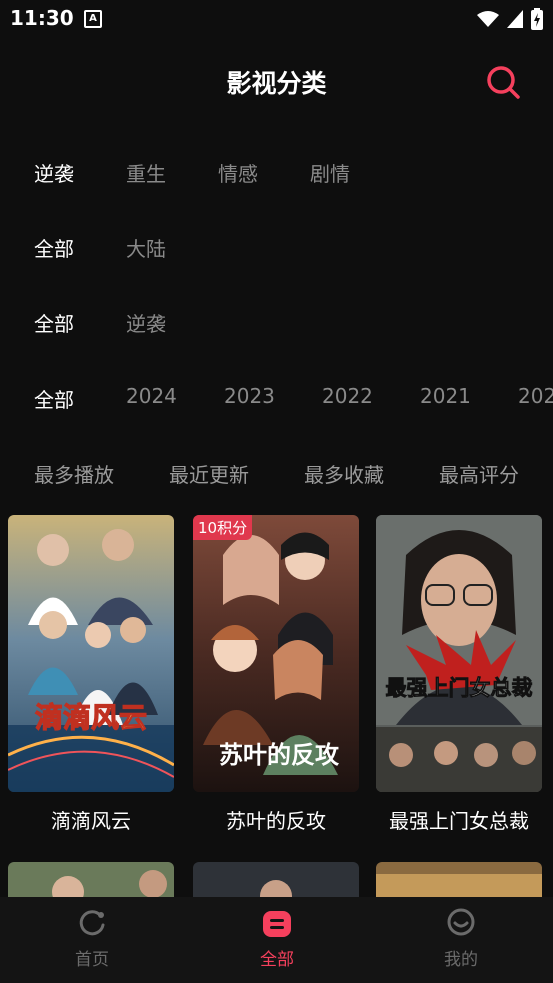  What do you see at coordinates (459, 688) in the screenshot?
I see `poster-title-art: 最强上门女总裁` at bounding box center [459, 688].